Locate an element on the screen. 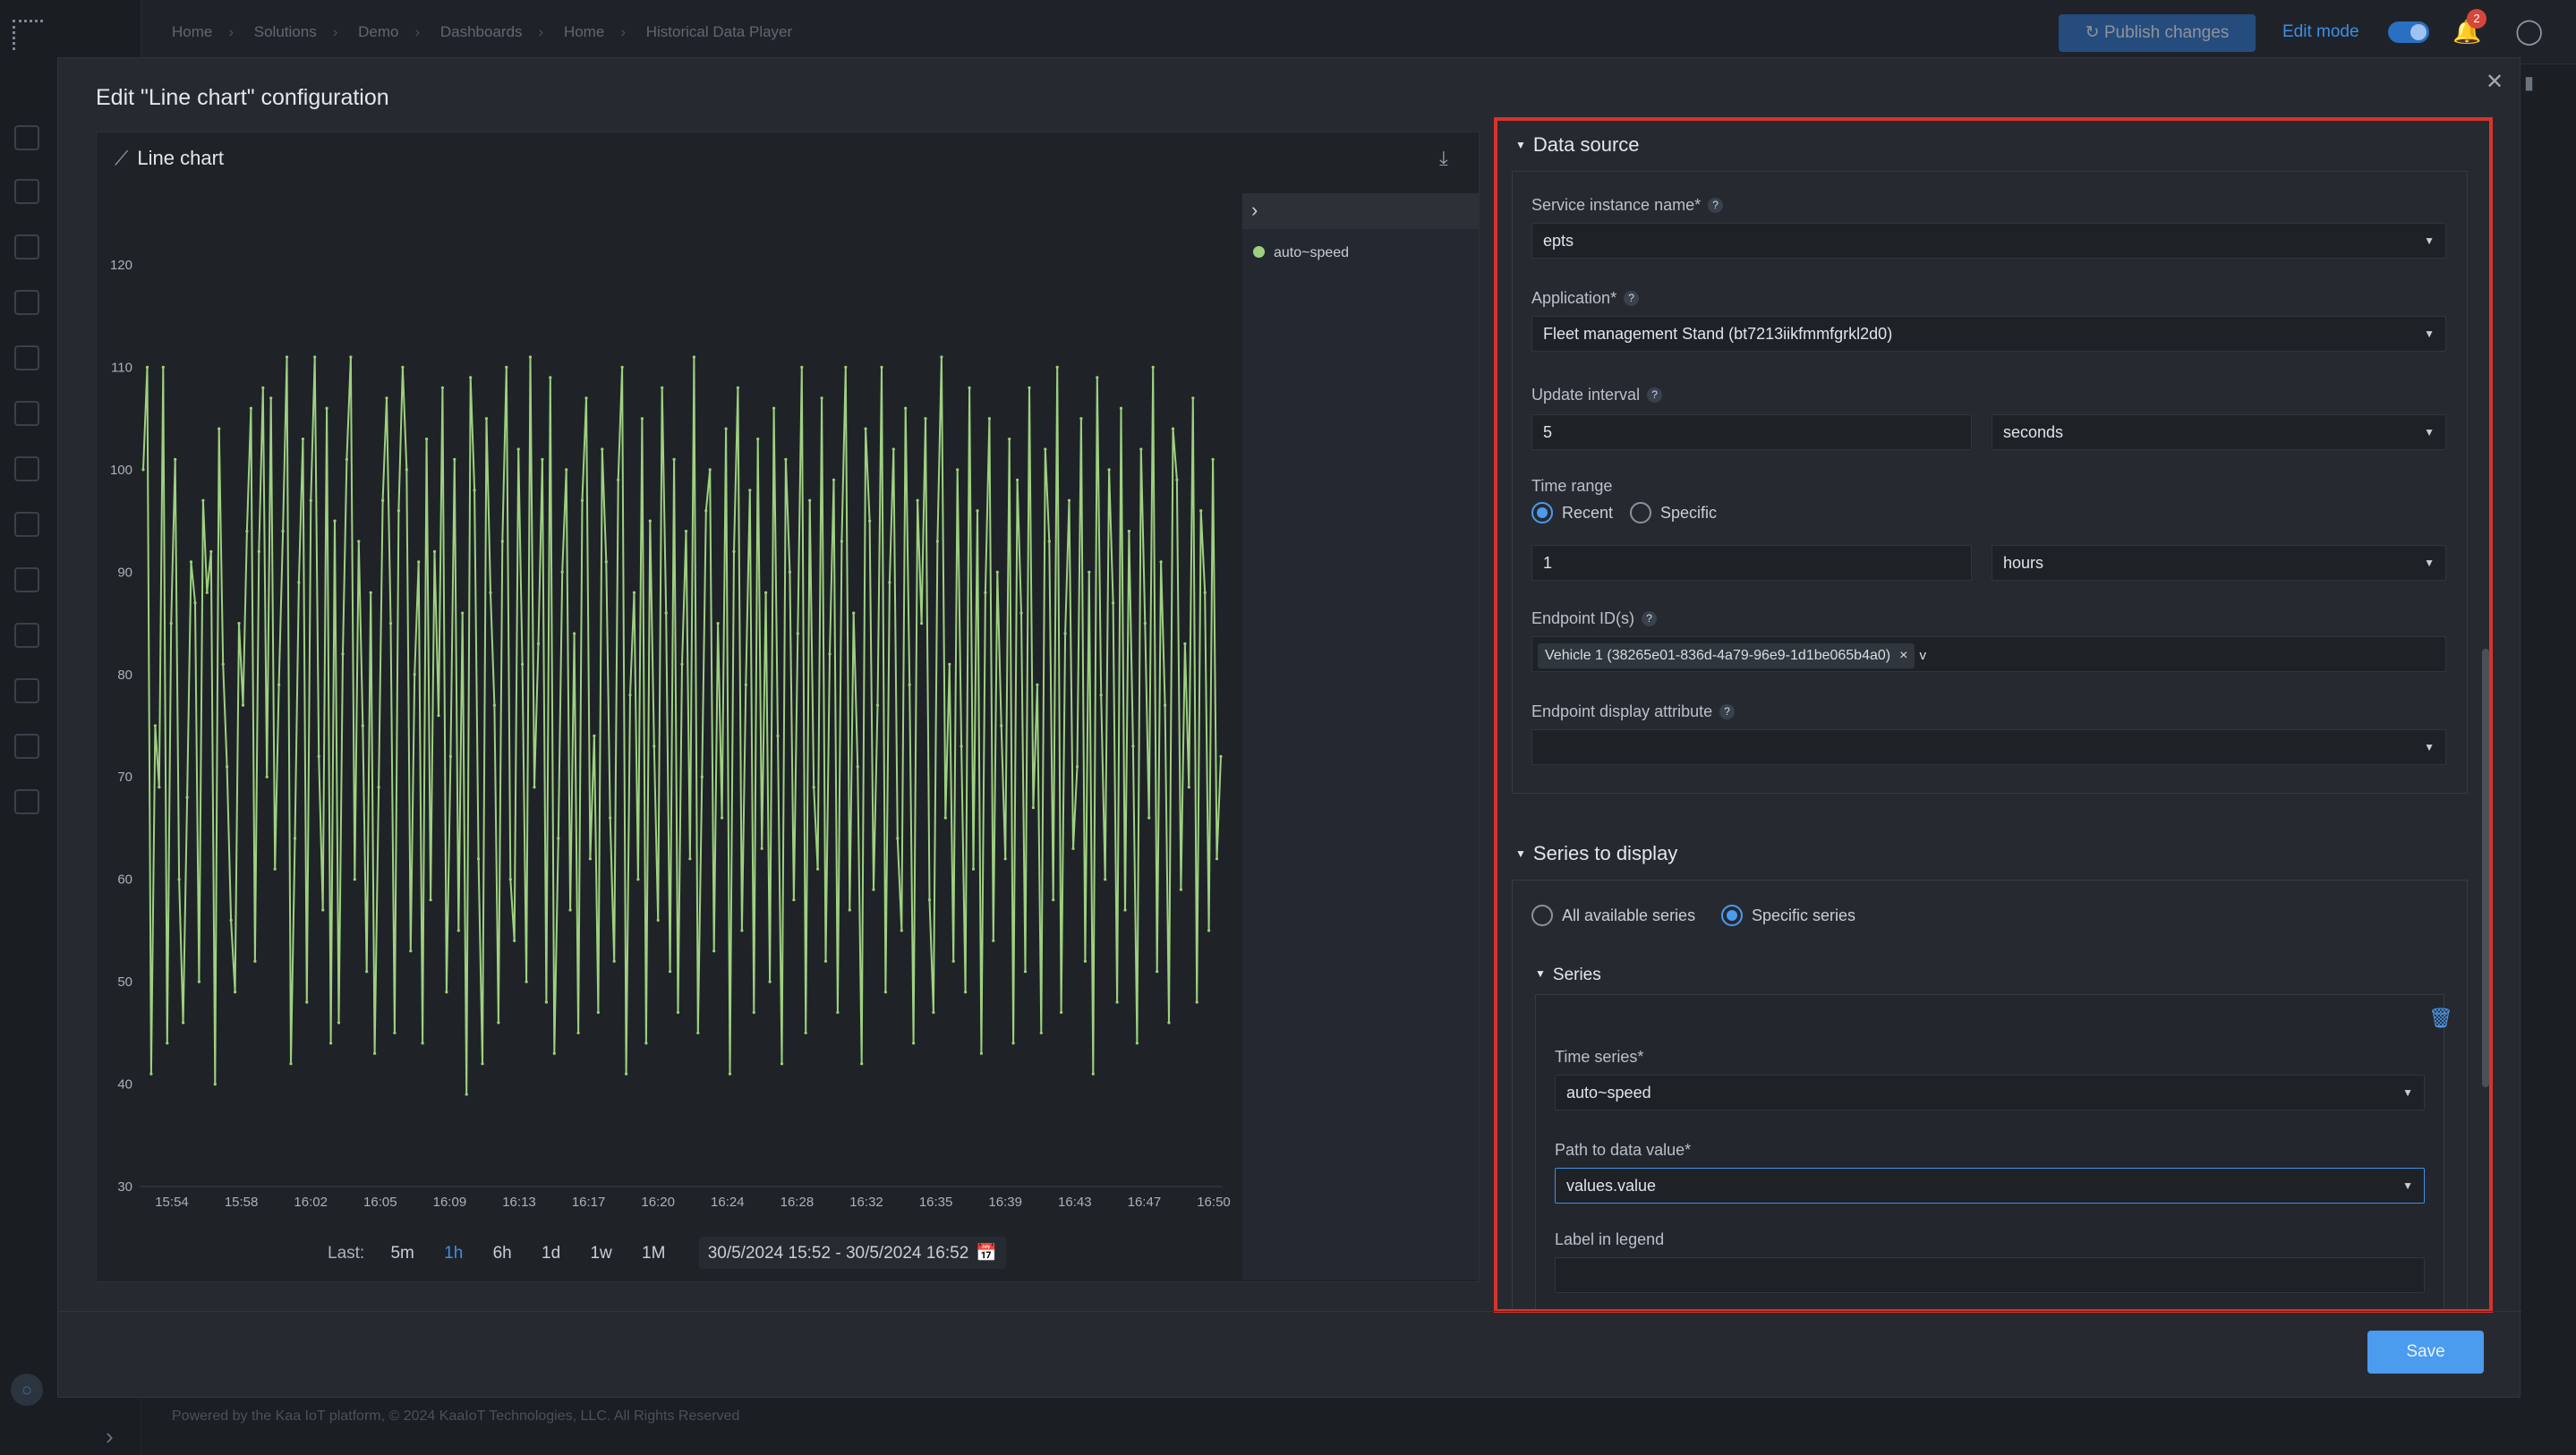 Image resolution: width=2576 pixels, height=1455 pixels. radio-all-series: All available series is located at coordinates (1613, 915).